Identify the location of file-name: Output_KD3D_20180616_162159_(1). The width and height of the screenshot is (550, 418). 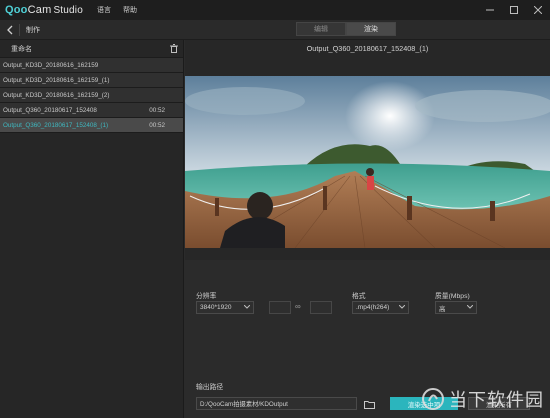
(56, 80).